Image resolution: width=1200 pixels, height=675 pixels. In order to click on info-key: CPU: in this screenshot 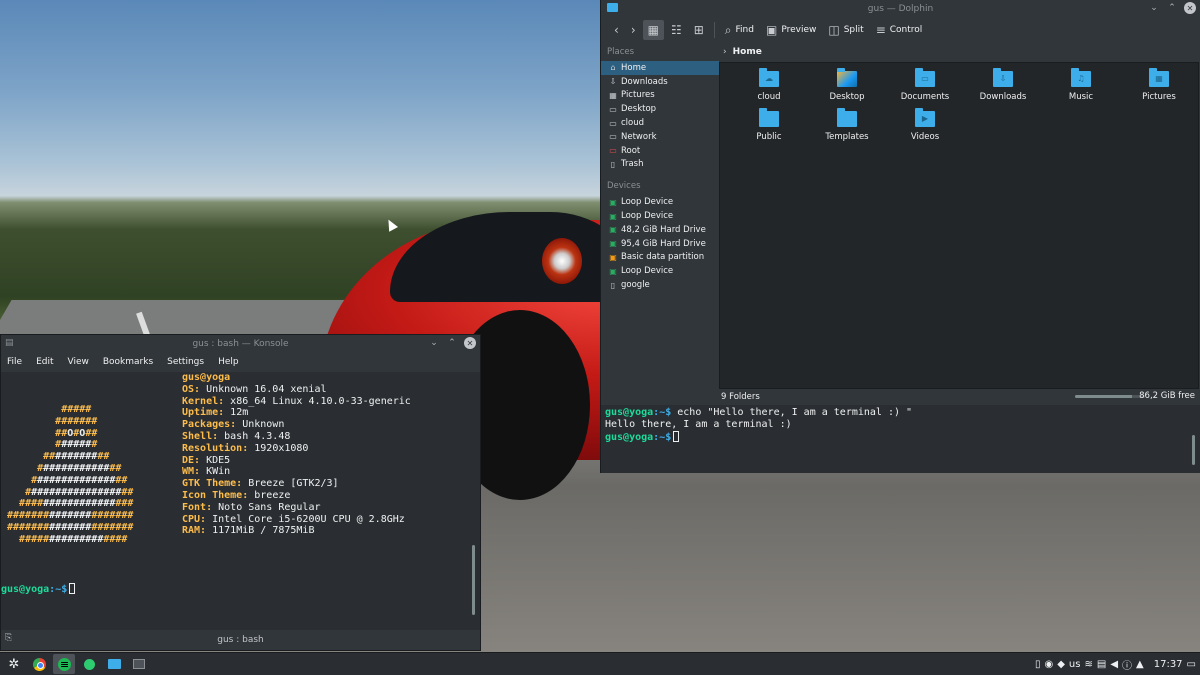, I will do `click(194, 519)`.